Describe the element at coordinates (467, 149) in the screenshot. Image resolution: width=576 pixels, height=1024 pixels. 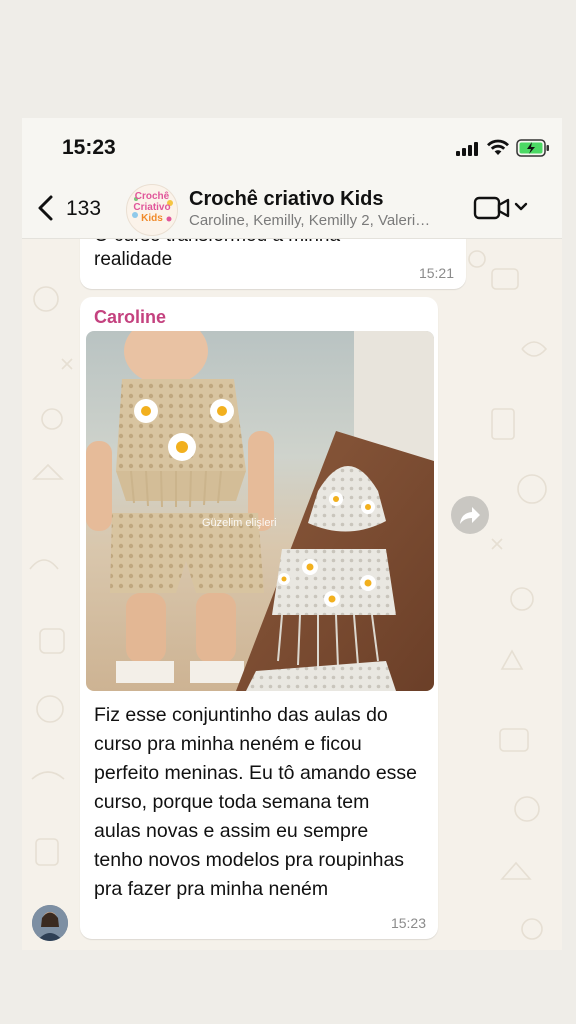
I see `signal-icon` at that location.